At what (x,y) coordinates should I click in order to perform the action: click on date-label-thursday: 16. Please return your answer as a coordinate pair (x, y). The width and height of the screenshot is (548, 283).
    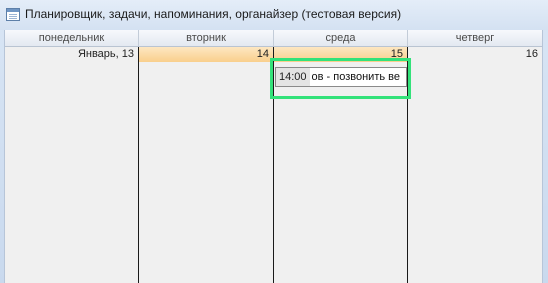
    Looking at the image, I should click on (531, 54).